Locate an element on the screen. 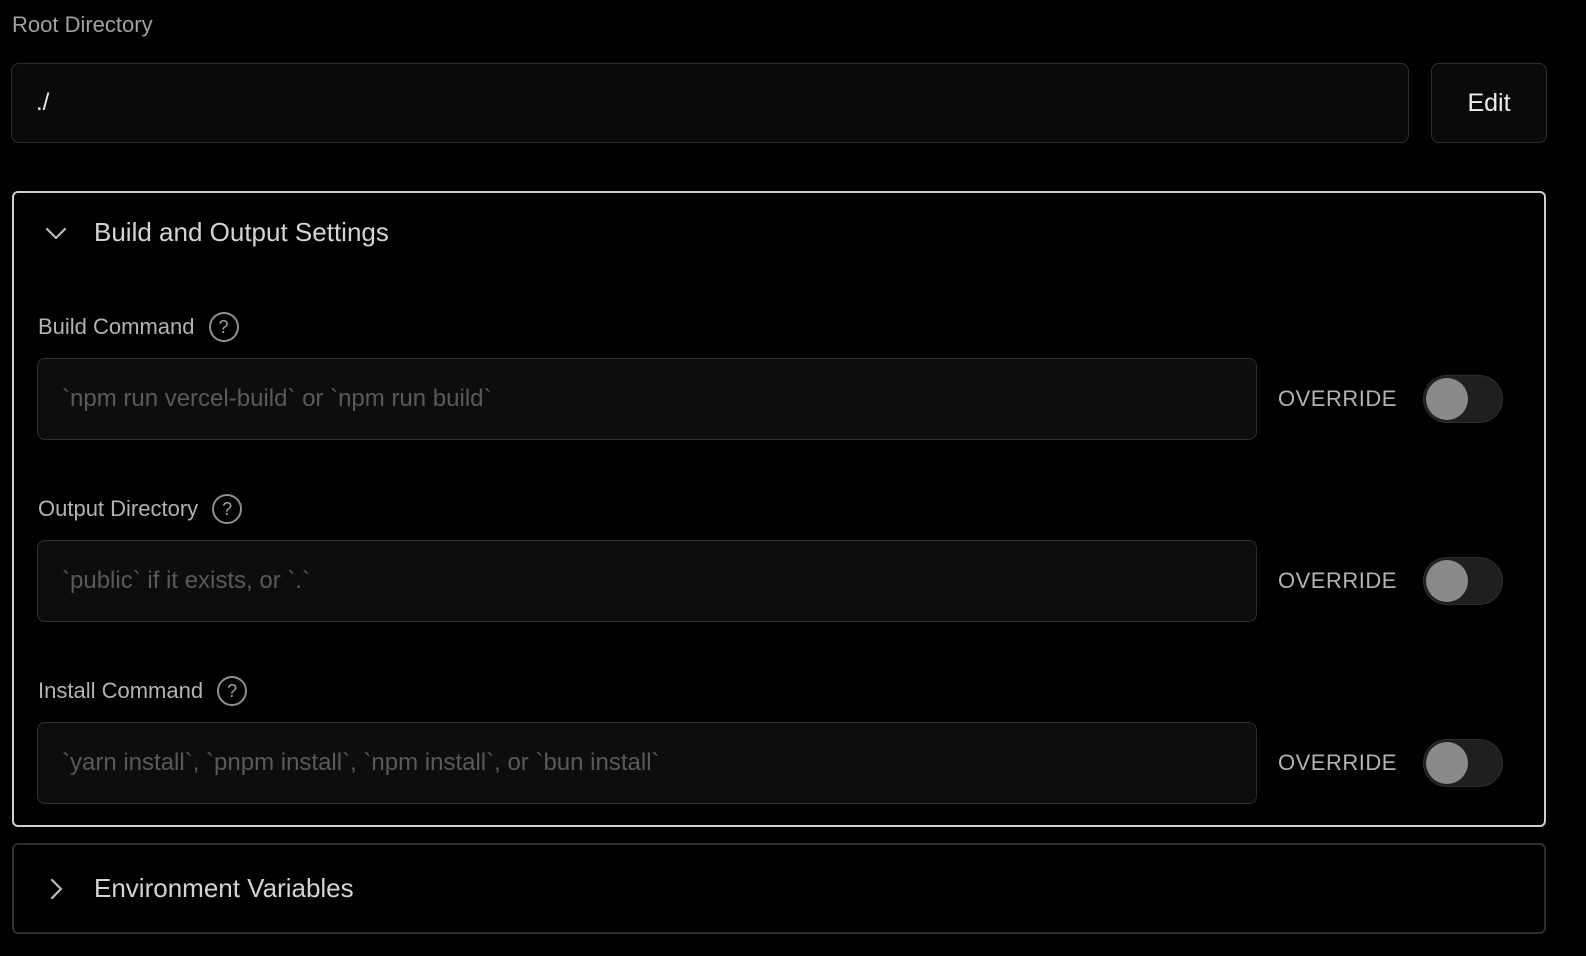 The height and width of the screenshot is (956, 1586). build-command-override-label: OVERRIDE is located at coordinates (1337, 398).